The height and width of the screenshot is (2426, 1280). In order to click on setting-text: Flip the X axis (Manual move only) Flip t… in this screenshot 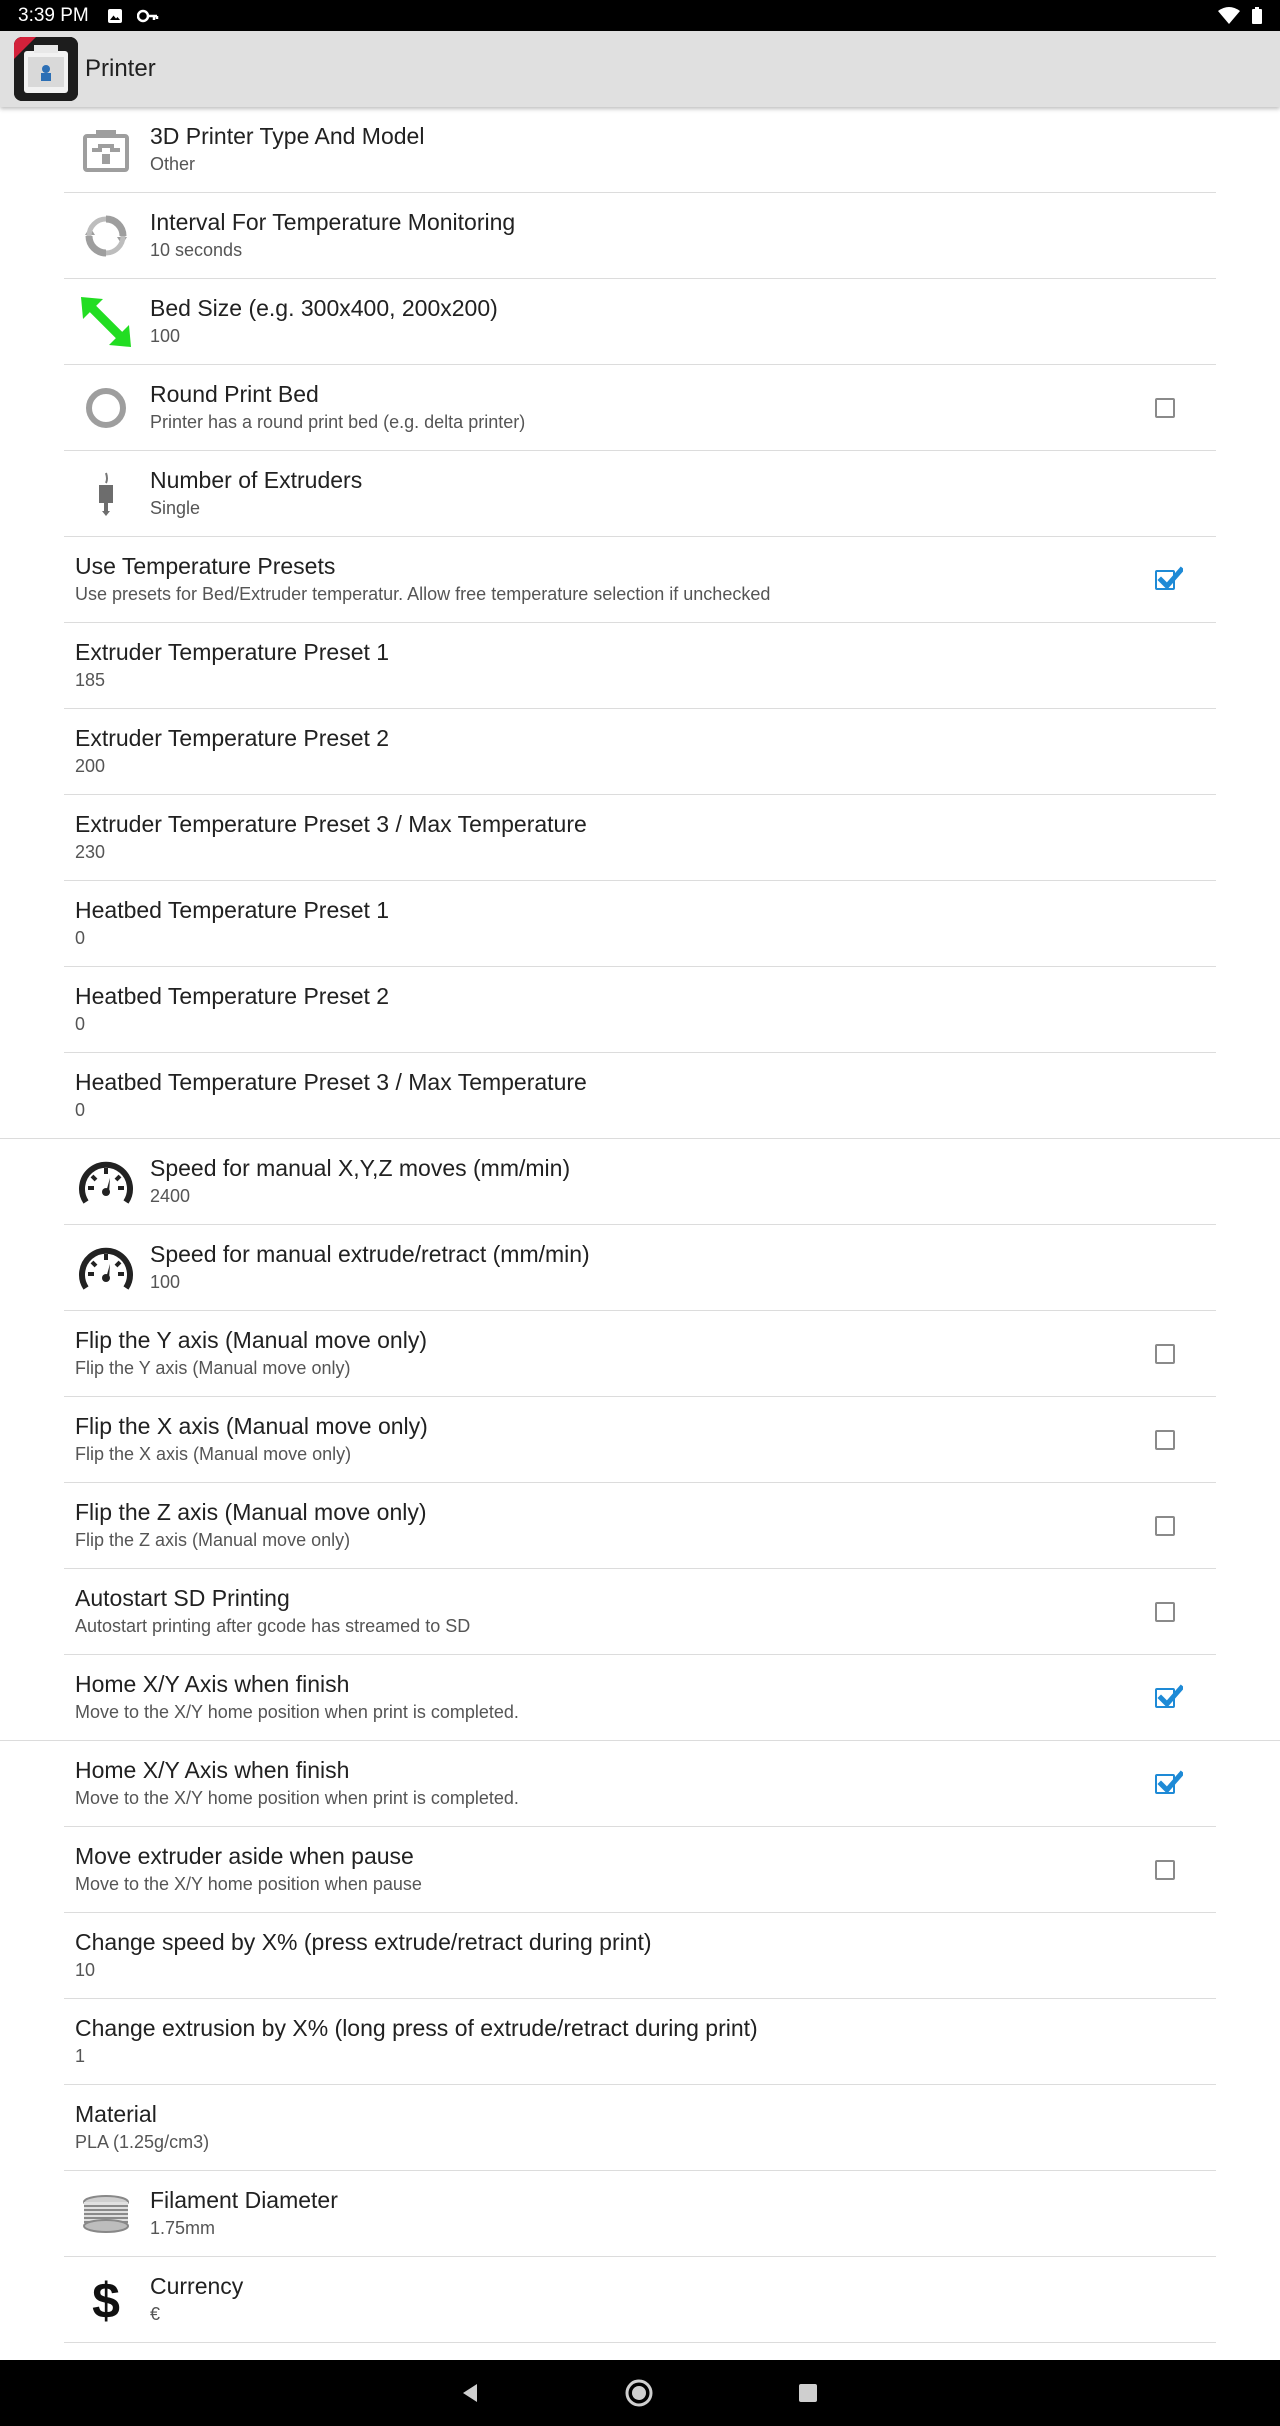, I will do `click(602, 1439)`.